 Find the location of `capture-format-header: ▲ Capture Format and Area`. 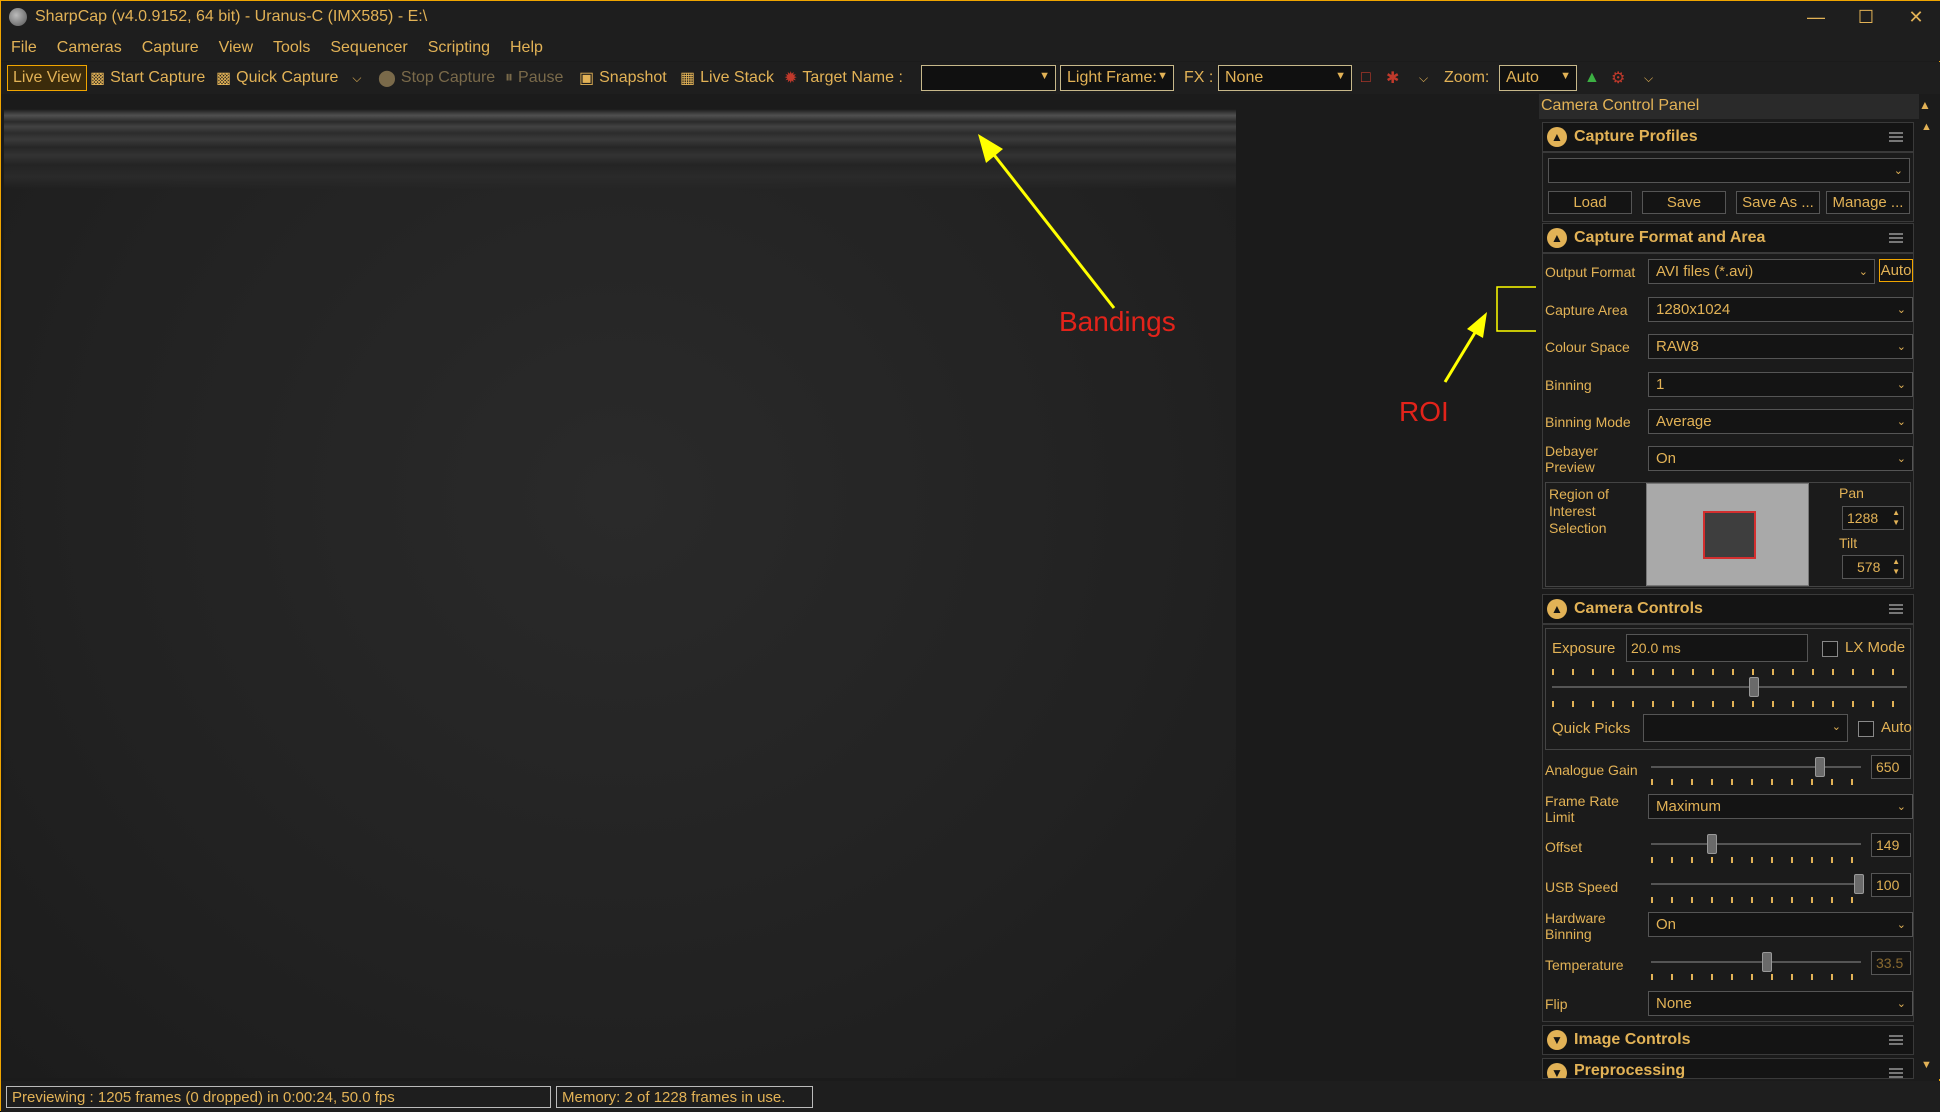

capture-format-header: ▲ Capture Format and Area is located at coordinates (1728, 238).